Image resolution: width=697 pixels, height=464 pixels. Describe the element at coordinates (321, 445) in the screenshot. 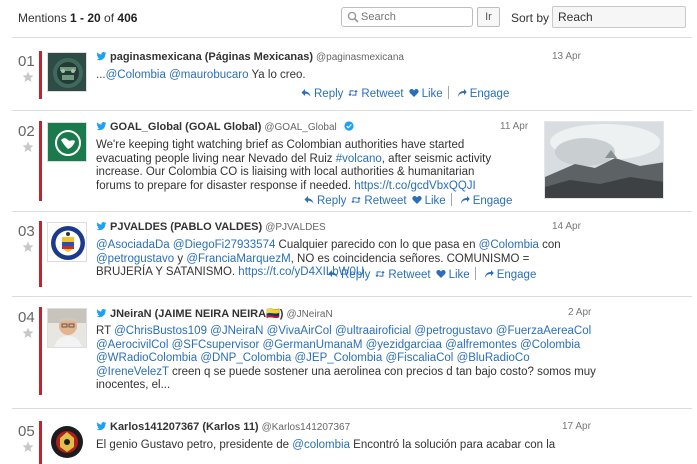

I see `mention-link: @colombia` at that location.